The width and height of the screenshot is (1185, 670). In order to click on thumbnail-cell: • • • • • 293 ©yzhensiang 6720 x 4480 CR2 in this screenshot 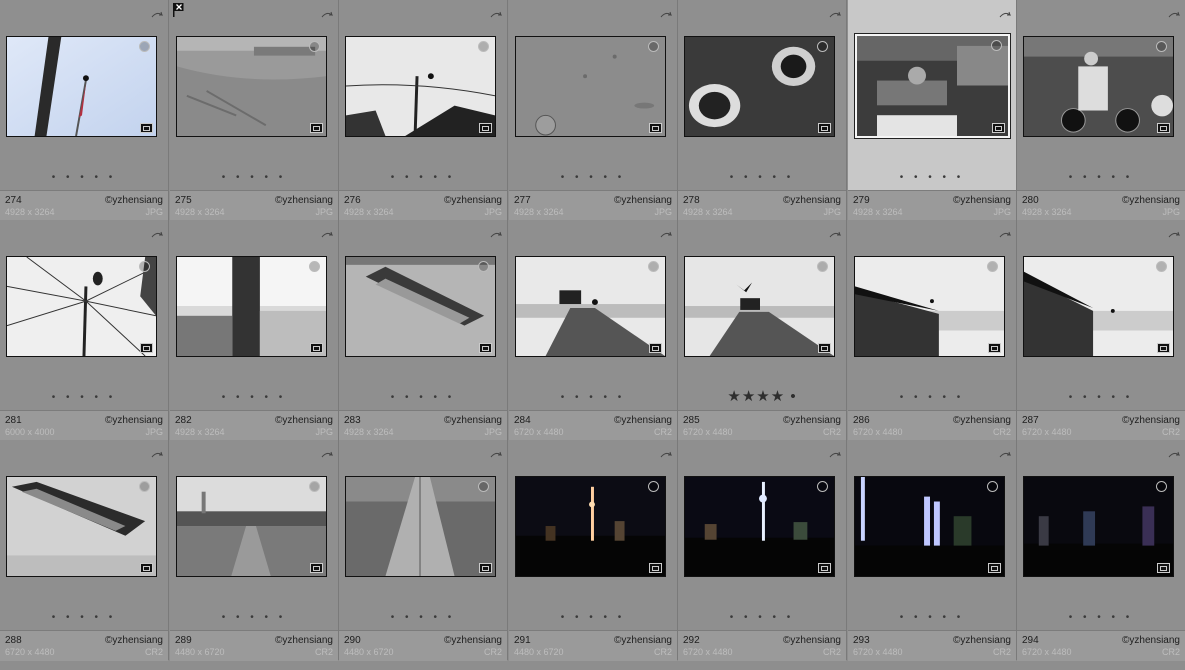, I will do `click(932, 550)`.